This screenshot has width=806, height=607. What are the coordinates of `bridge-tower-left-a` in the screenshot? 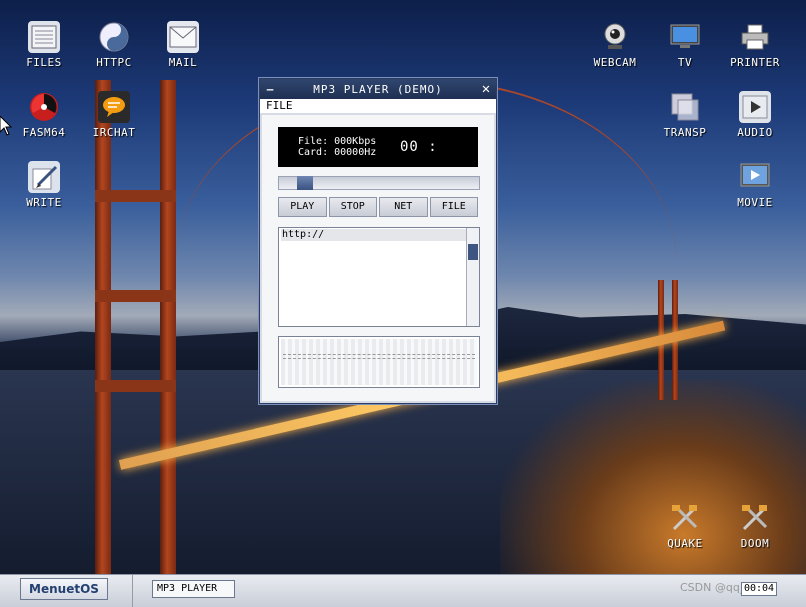 It's located at (103, 327).